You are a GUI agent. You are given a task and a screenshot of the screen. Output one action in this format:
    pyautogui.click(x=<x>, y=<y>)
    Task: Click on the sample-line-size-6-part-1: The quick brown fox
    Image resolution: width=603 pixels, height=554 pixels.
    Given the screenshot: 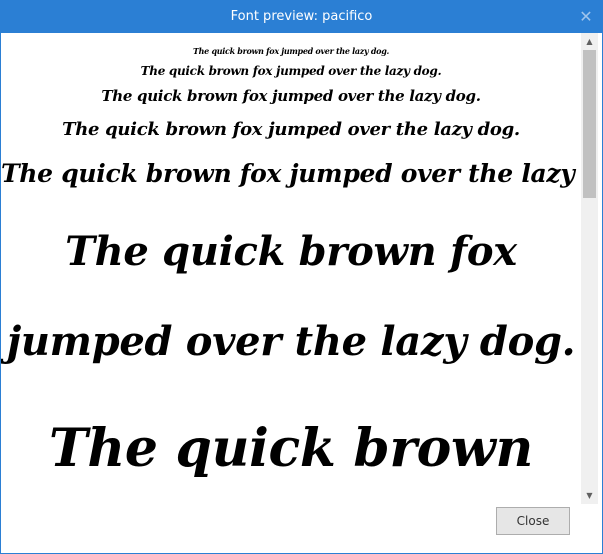 What is the action you would take?
    pyautogui.click(x=291, y=251)
    